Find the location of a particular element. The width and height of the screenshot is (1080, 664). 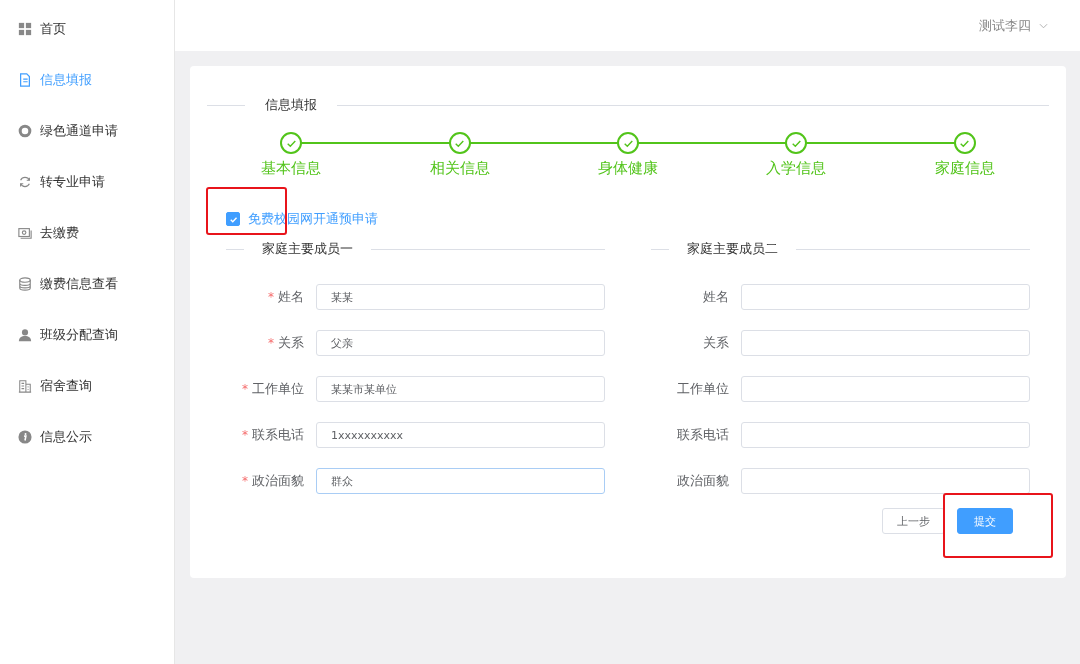

step-label: 入学信息 is located at coordinates (796, 168).